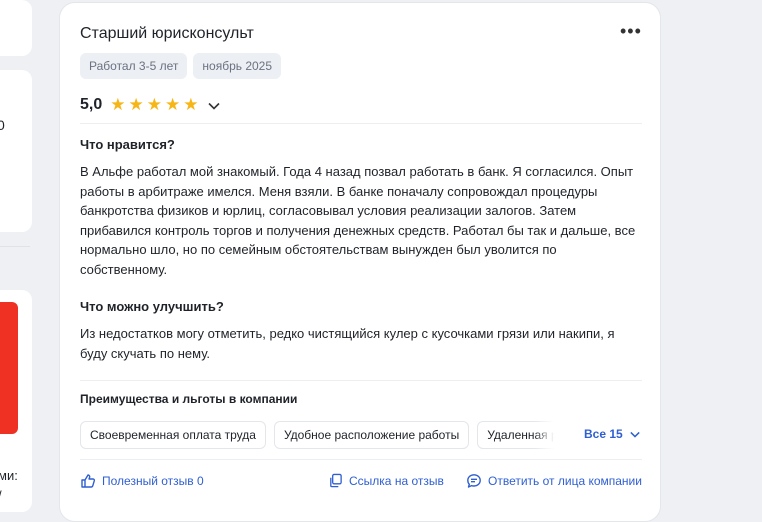  What do you see at coordinates (371, 435) in the screenshot?
I see `benefit-chip: Удобное расположение работы` at bounding box center [371, 435].